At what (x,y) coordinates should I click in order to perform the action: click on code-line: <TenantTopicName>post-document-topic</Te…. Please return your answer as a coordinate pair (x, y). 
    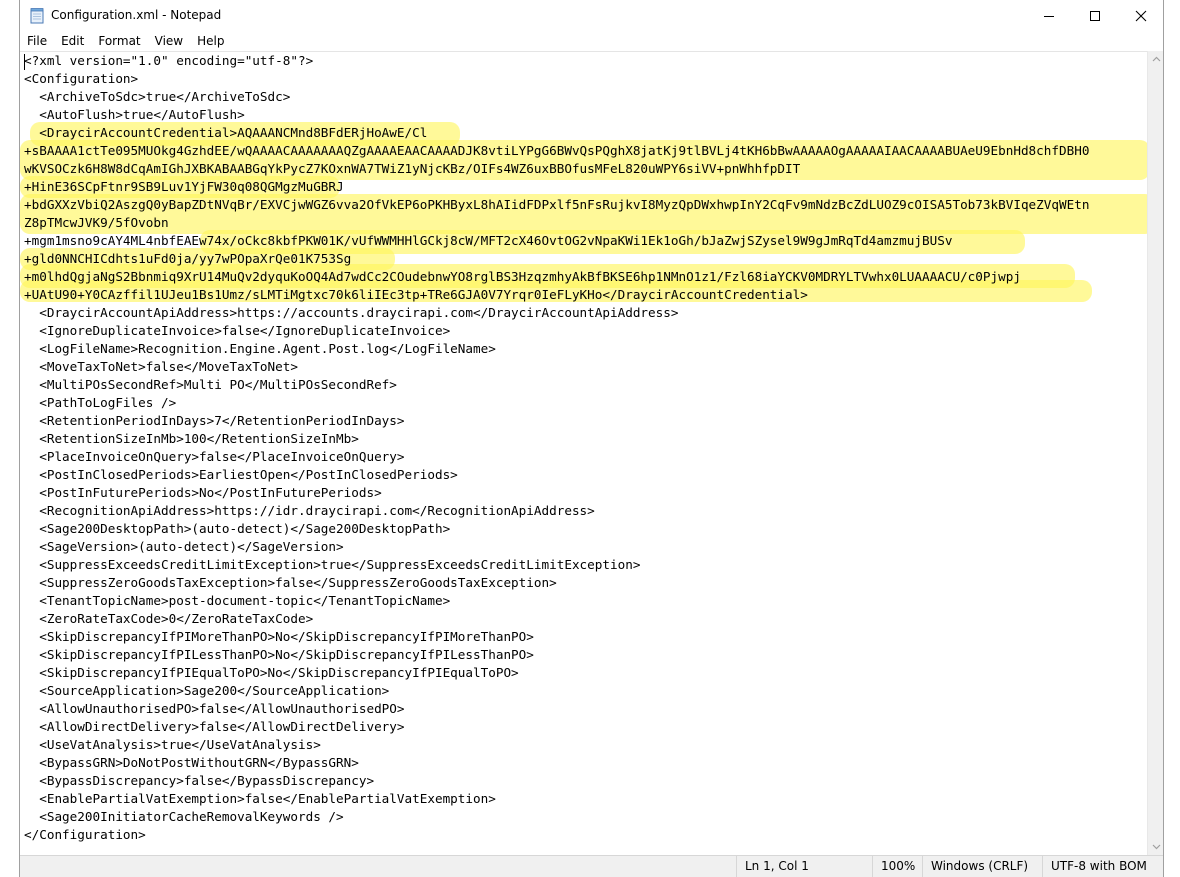
    Looking at the image, I should click on (237, 600).